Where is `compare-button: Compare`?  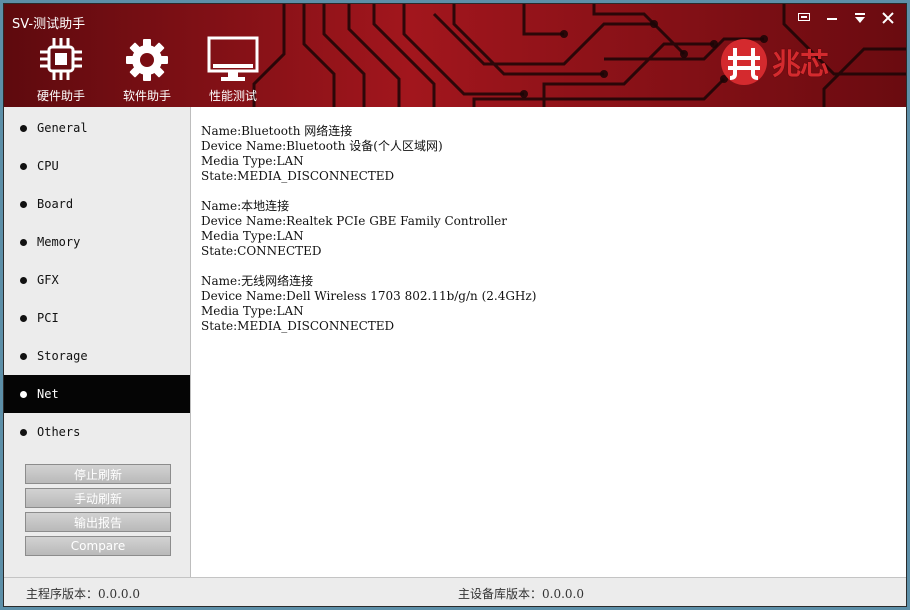
compare-button: Compare is located at coordinates (98, 546).